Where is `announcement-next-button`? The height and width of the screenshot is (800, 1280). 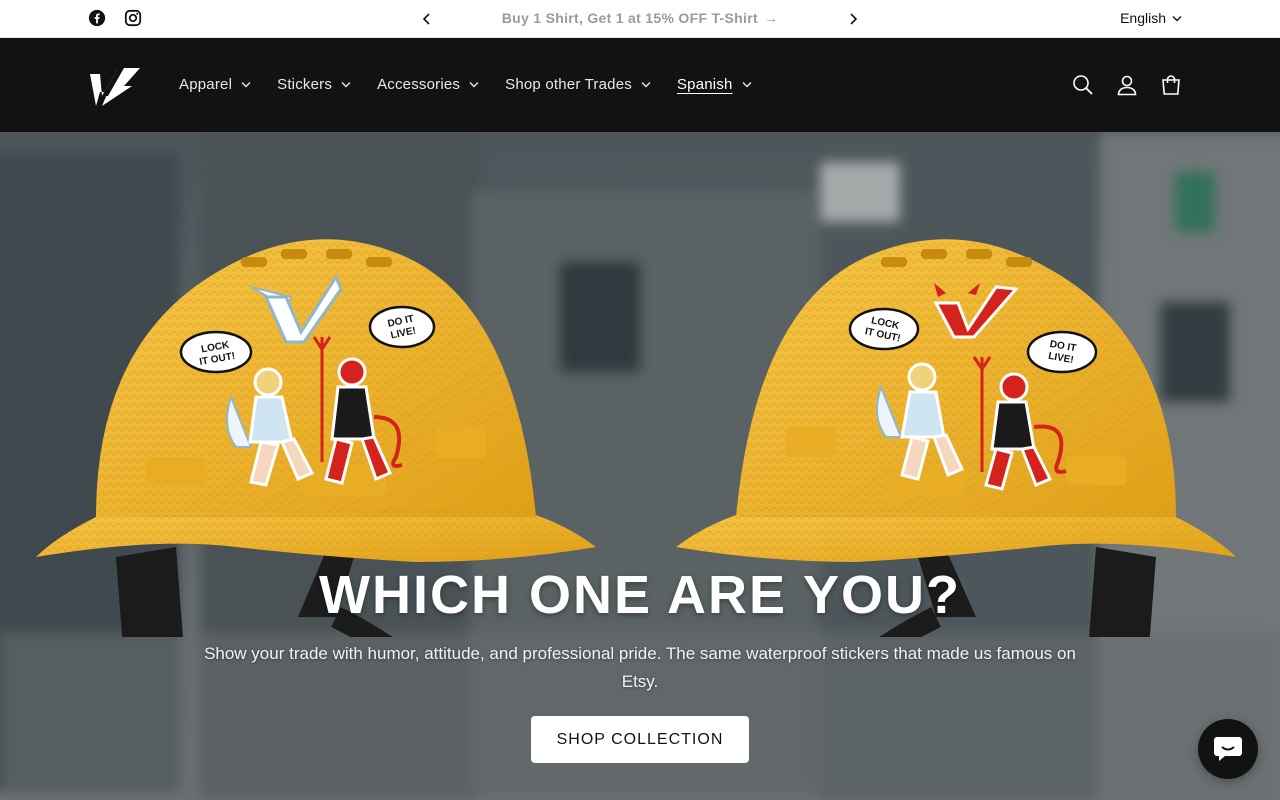
announcement-next-button is located at coordinates (853, 19).